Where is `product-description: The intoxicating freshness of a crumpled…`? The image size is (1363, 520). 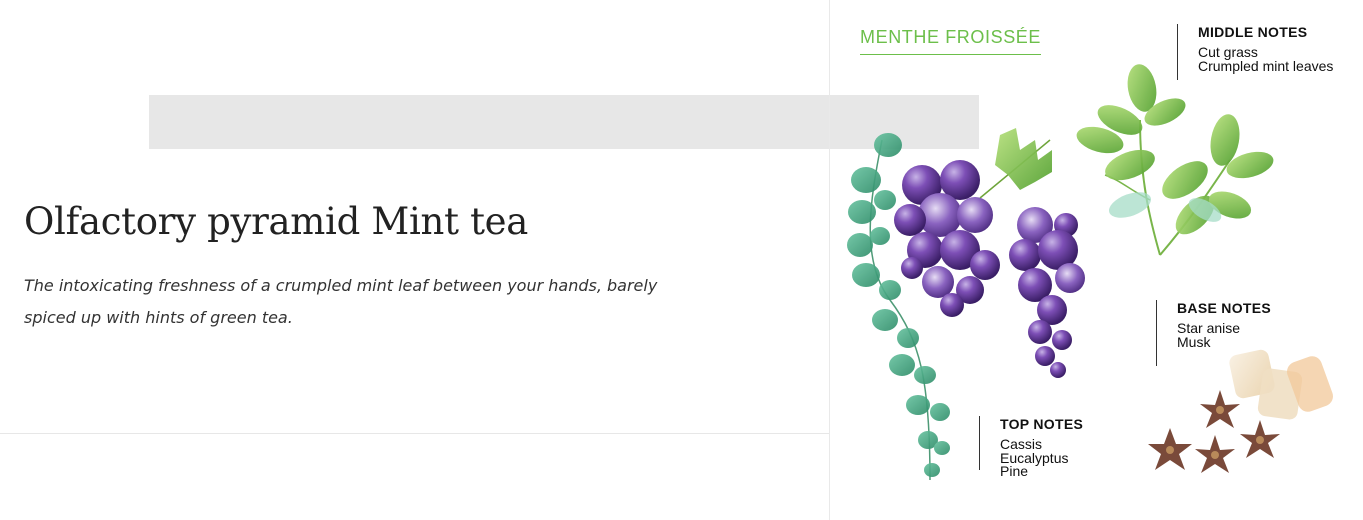
product-description: The intoxicating freshness of a crumpled… is located at coordinates (341, 301).